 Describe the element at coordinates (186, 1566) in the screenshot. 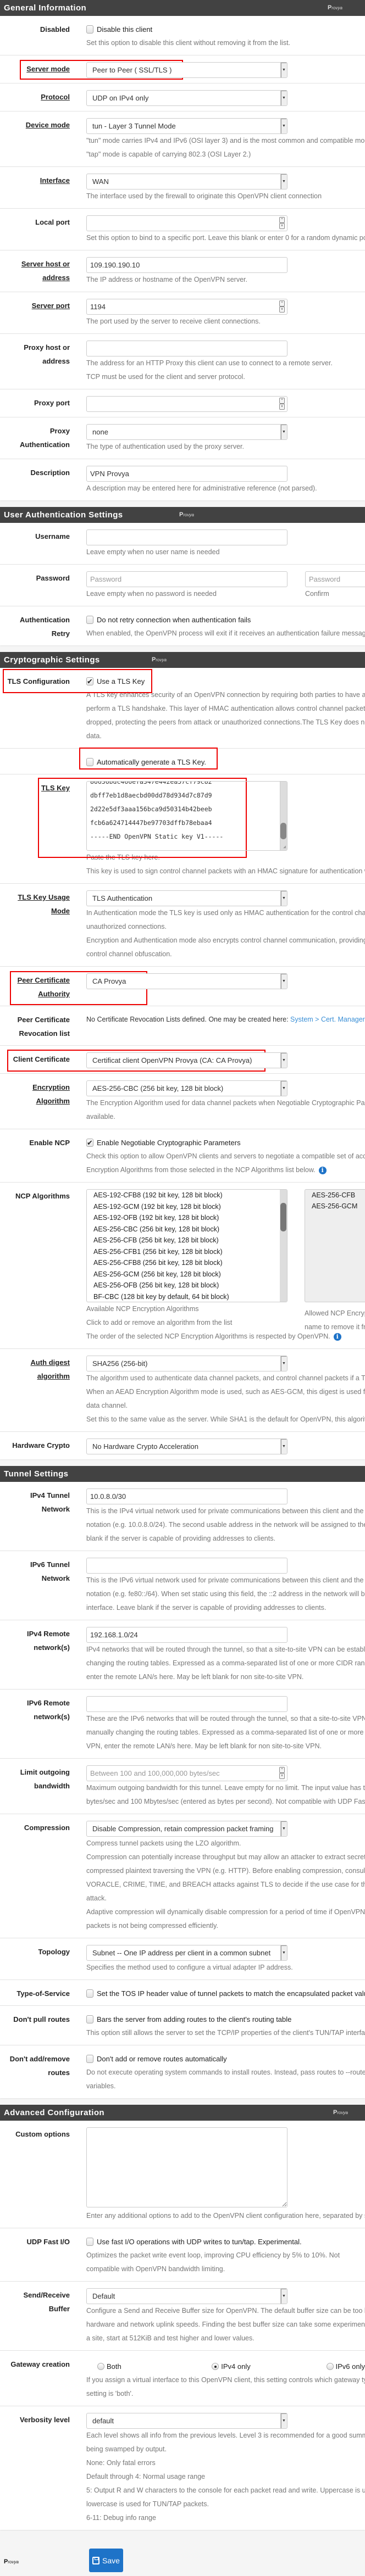

I see `ipv6-tunnel-input` at that location.